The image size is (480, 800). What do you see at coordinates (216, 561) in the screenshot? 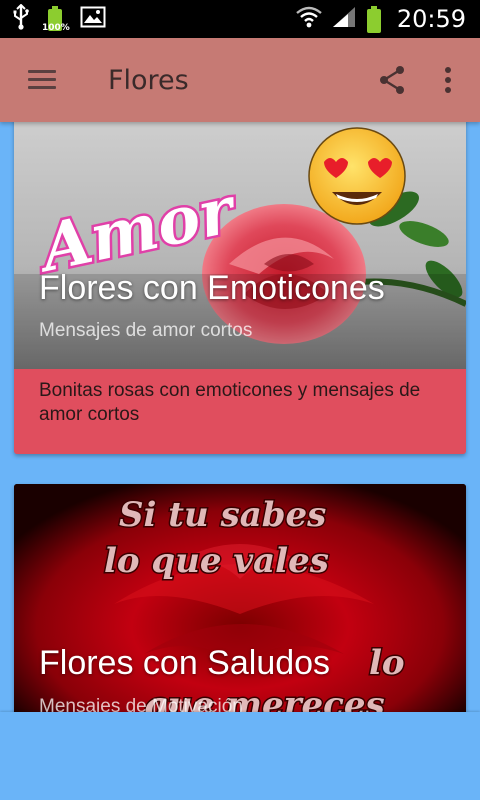
I see `image-text-line2: lo que vales` at bounding box center [216, 561].